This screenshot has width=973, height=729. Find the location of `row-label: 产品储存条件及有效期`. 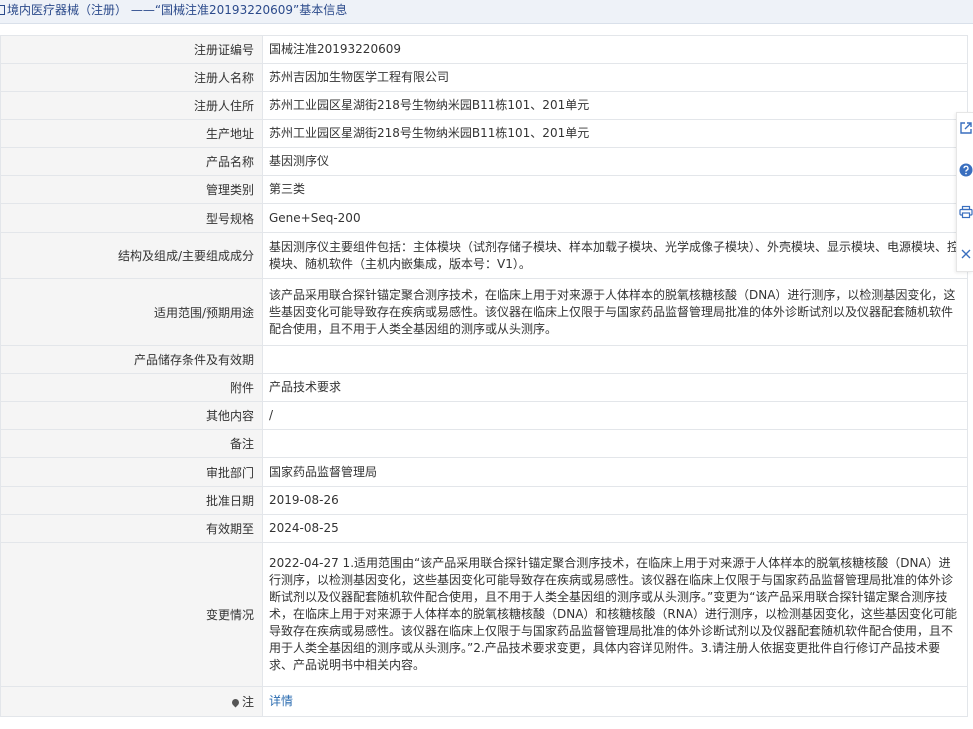

row-label: 产品储存条件及有效期 is located at coordinates (131, 359).